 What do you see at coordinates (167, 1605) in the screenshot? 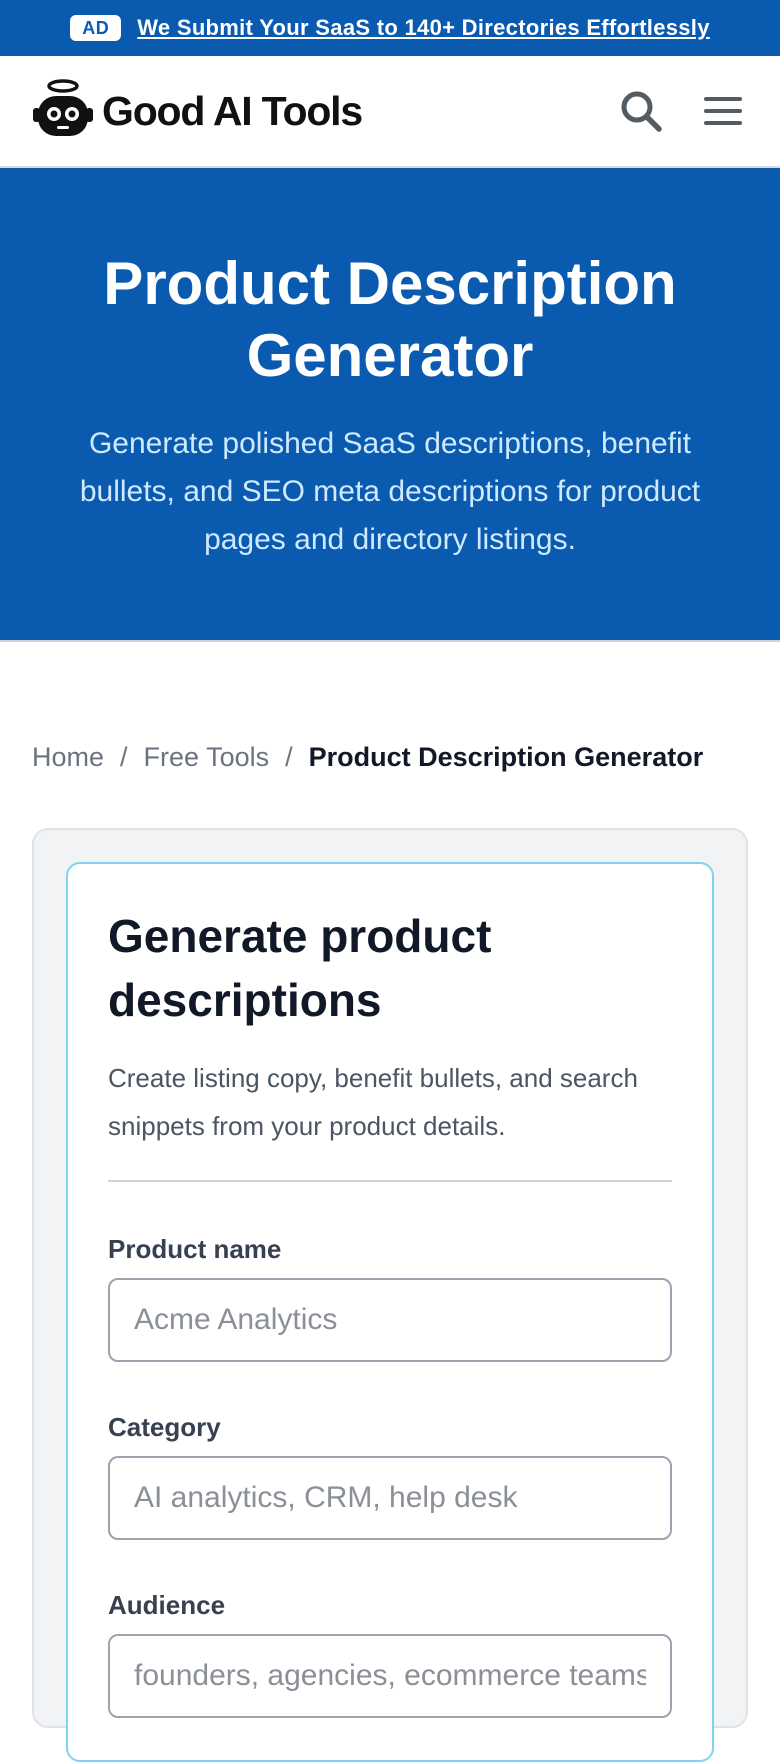
I see `audience-label: Audience` at bounding box center [167, 1605].